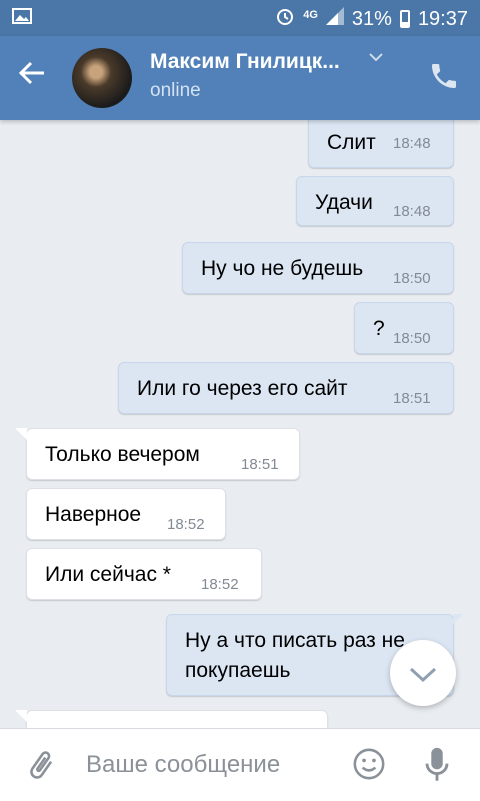 The image size is (480, 801). Describe the element at coordinates (334, 19) in the screenshot. I see `signal-icon` at that location.